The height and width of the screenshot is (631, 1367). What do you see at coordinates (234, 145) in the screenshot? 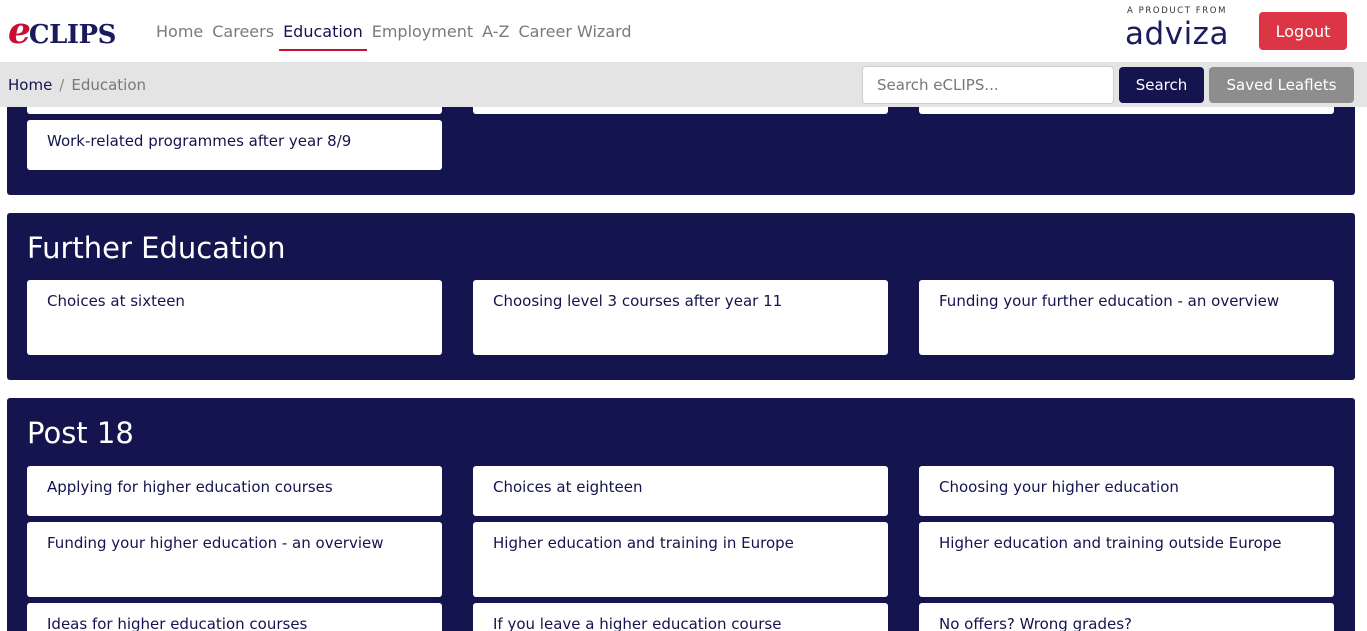
I see `card-work-related: Work-related programmes after year 8/9` at bounding box center [234, 145].